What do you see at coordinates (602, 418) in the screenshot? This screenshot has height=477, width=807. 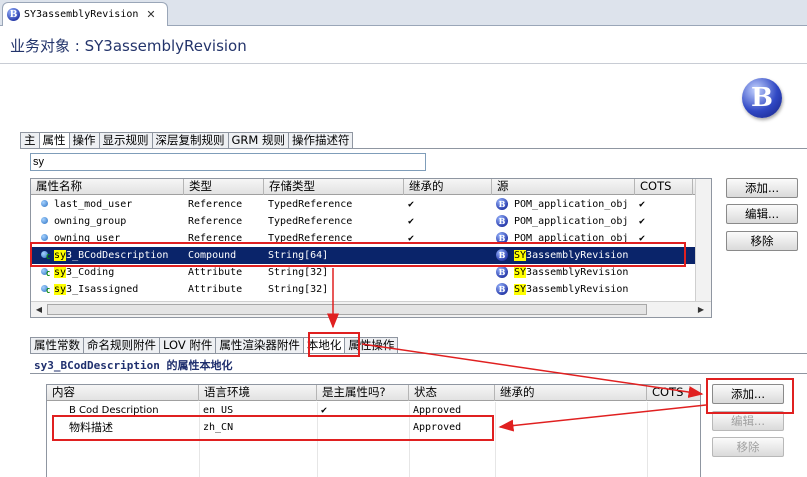 I see `arrow-to-new-row` at bounding box center [602, 418].